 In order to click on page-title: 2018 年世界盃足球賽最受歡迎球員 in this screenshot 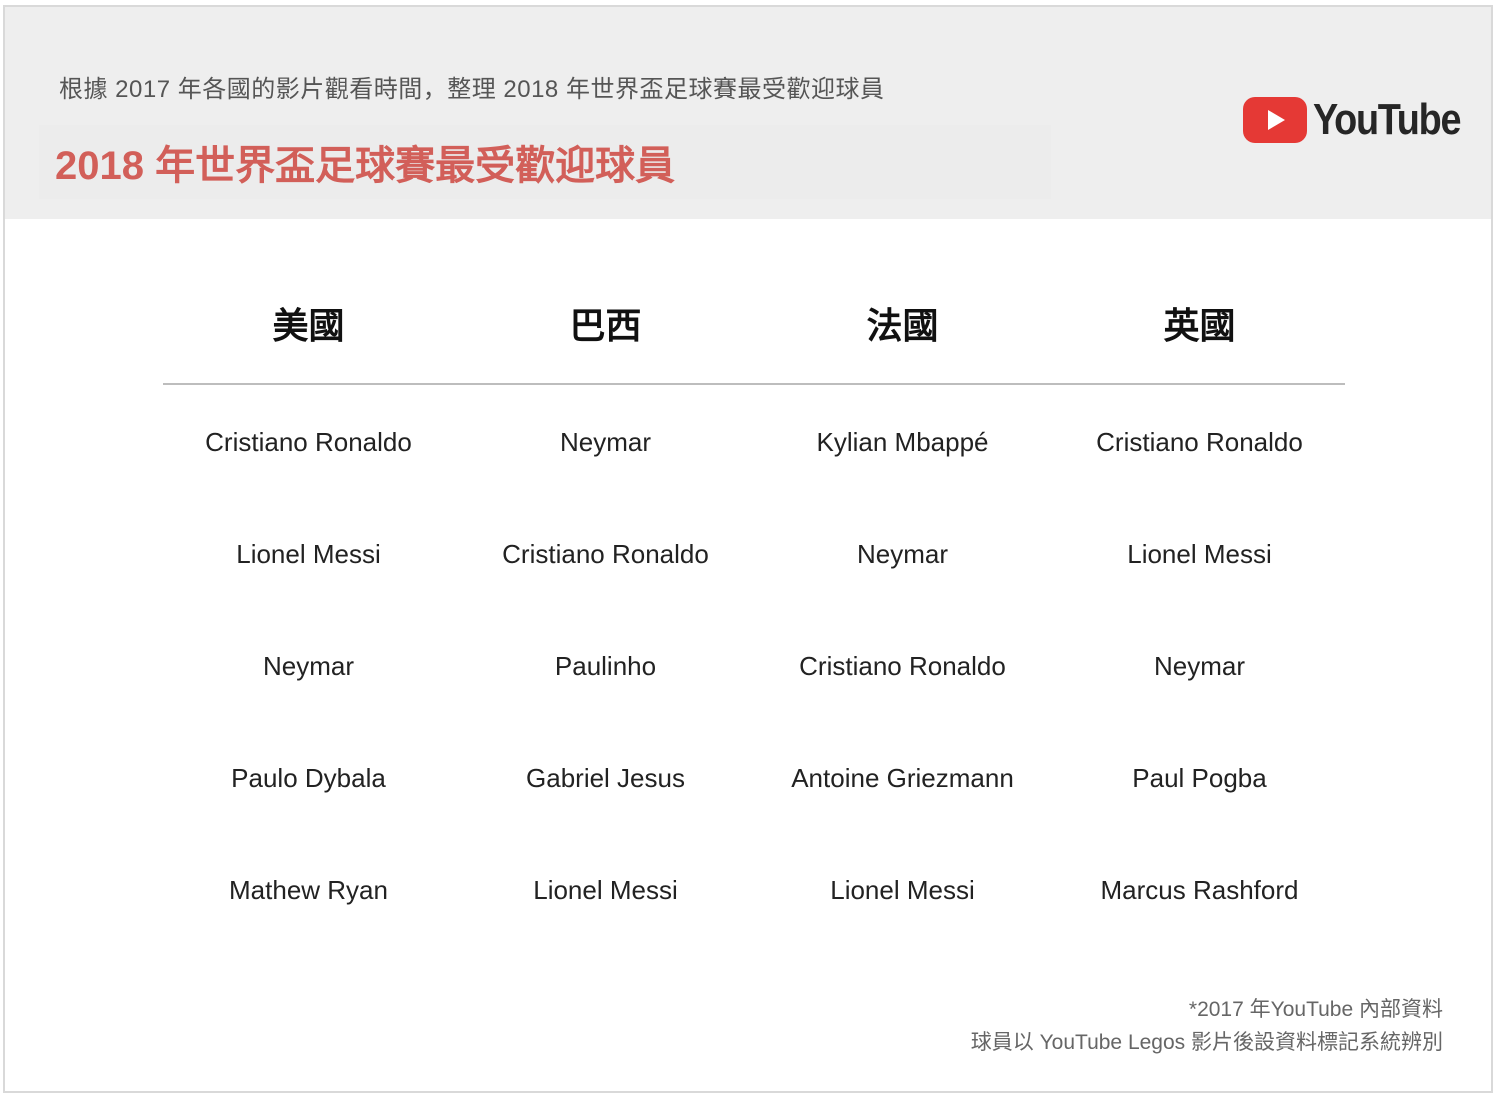, I will do `click(365, 166)`.